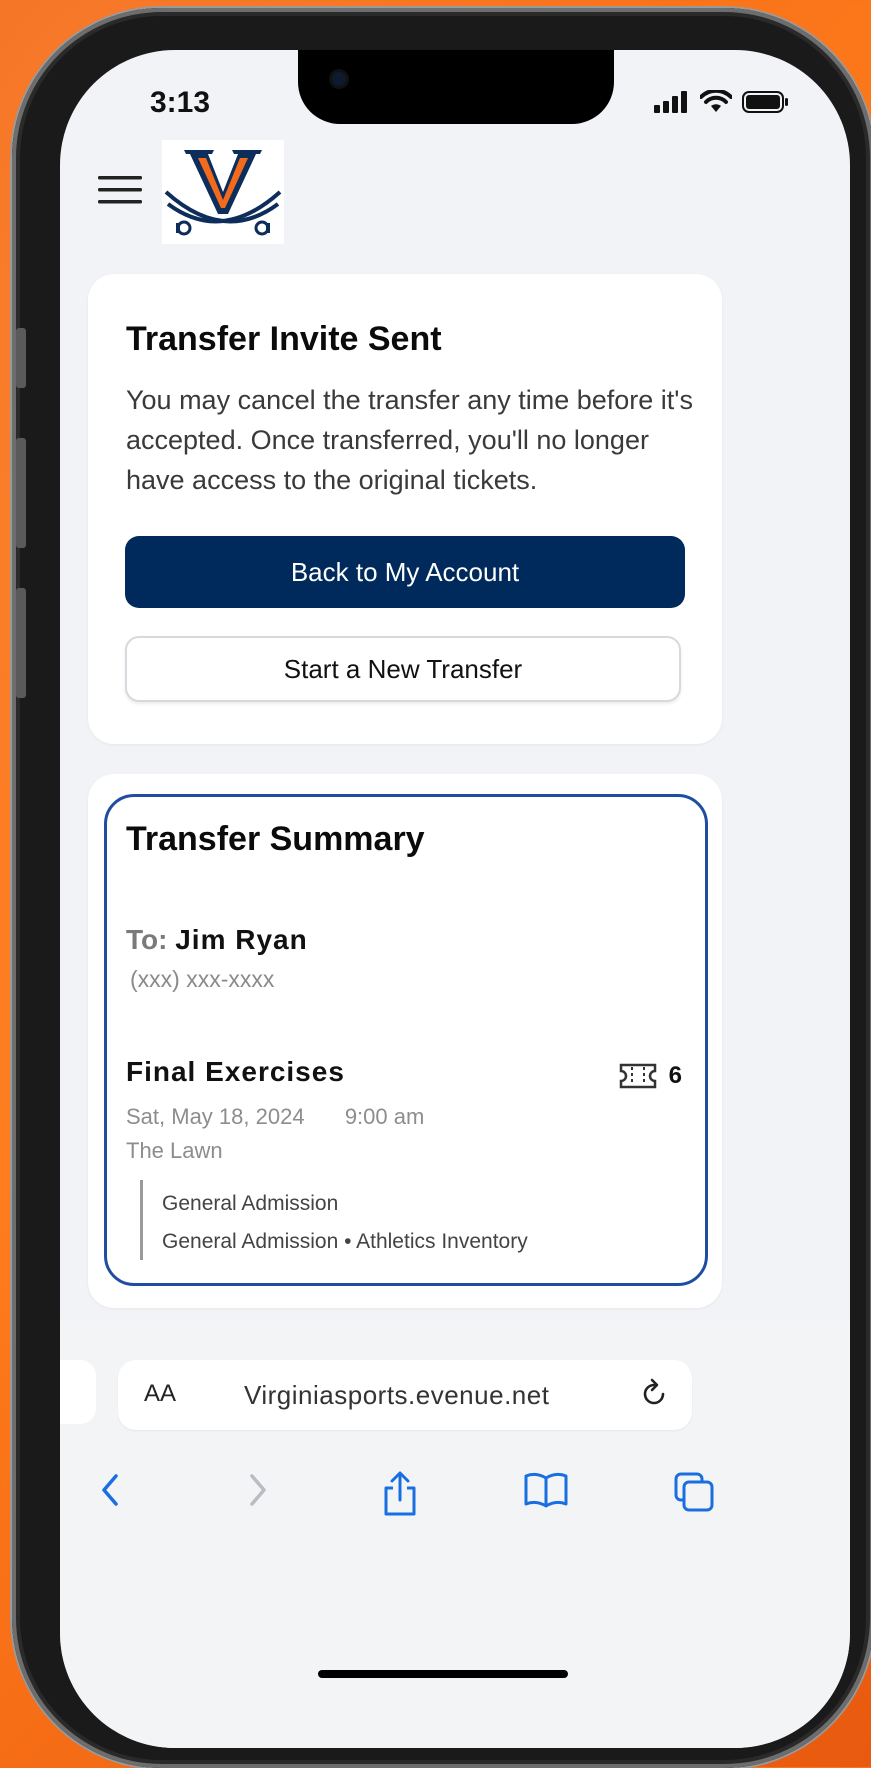 The width and height of the screenshot is (871, 1768). What do you see at coordinates (21, 643) in the screenshot?
I see `volume-down-button` at bounding box center [21, 643].